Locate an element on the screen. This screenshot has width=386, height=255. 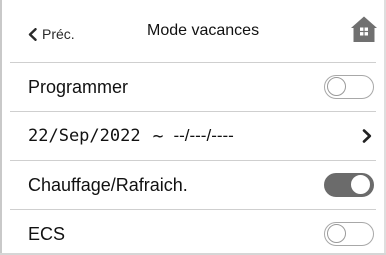
home-button is located at coordinates (364, 29).